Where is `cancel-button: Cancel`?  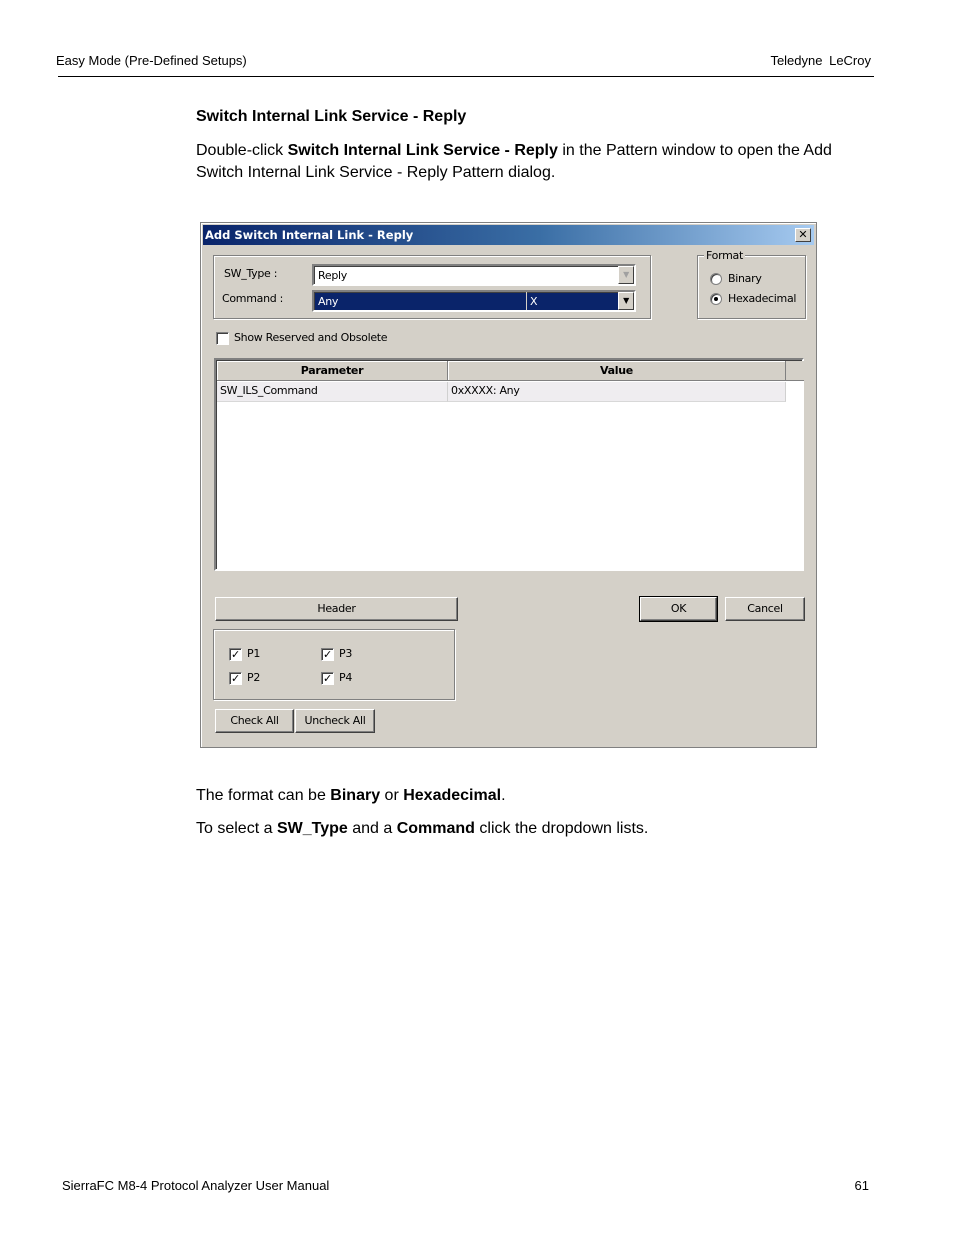 cancel-button: Cancel is located at coordinates (765, 609).